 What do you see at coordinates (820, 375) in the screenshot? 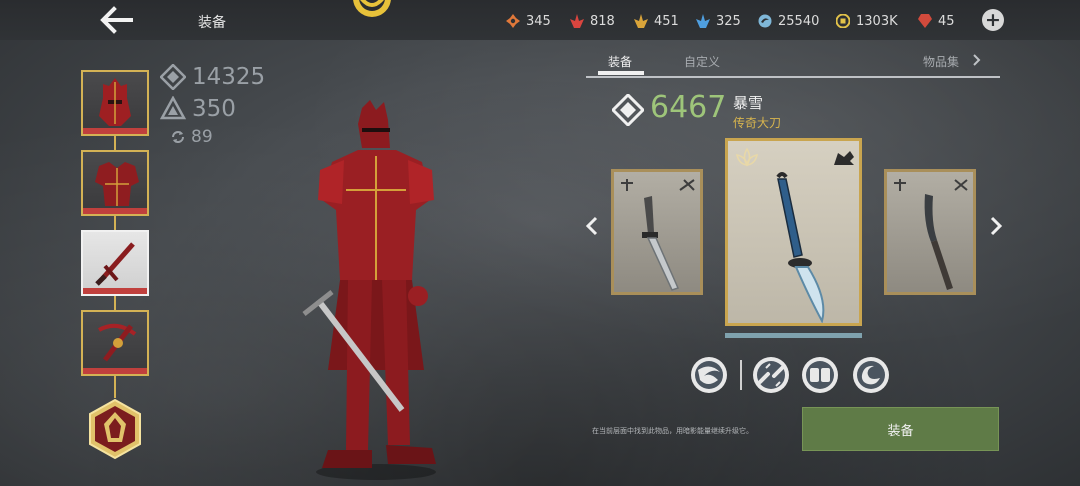
I see `raised-fists-icon` at bounding box center [820, 375].